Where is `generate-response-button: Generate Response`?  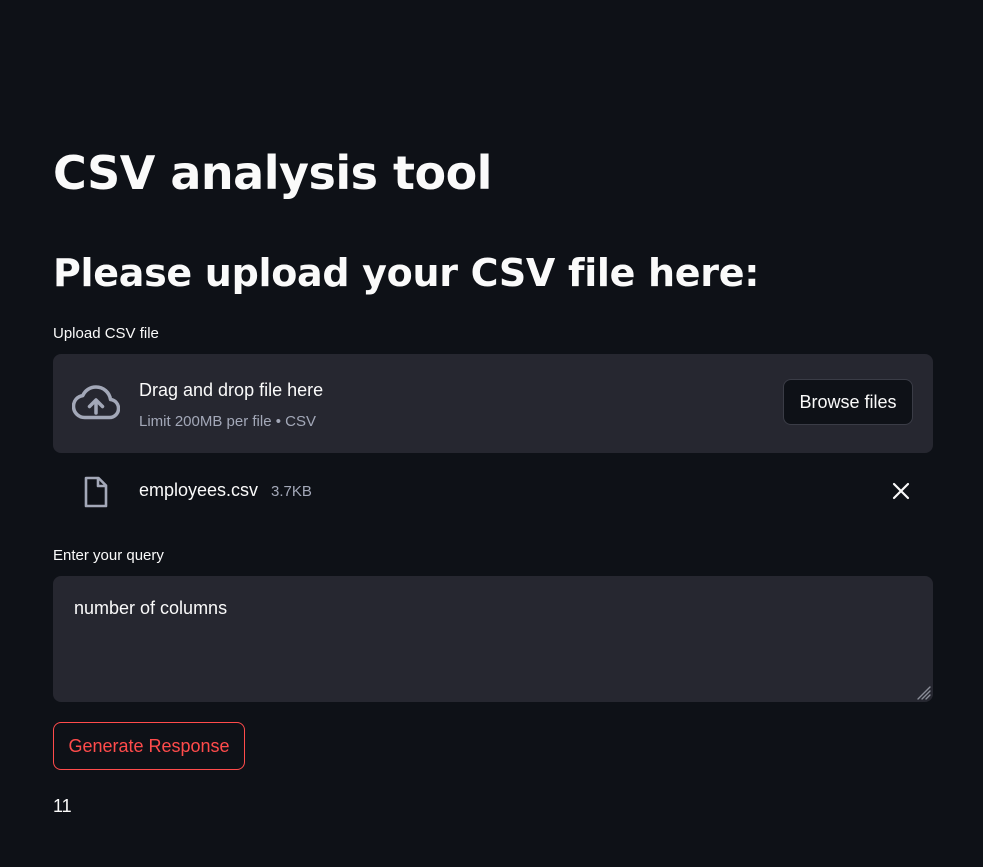 generate-response-button: Generate Response is located at coordinates (149, 746).